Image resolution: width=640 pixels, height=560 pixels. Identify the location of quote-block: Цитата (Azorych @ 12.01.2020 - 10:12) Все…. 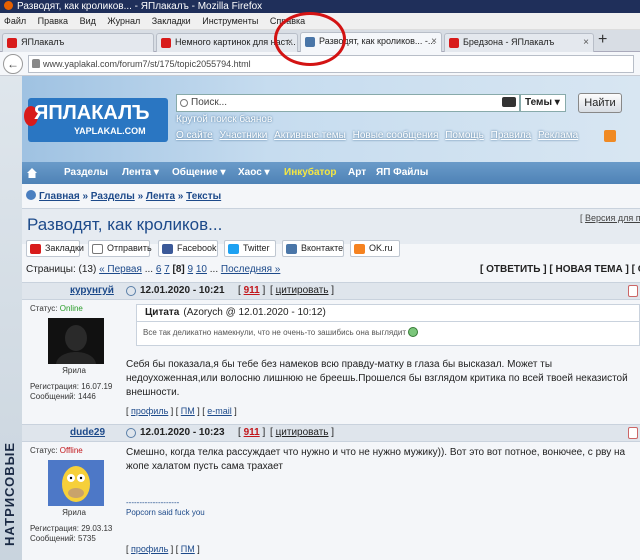
(388, 325).